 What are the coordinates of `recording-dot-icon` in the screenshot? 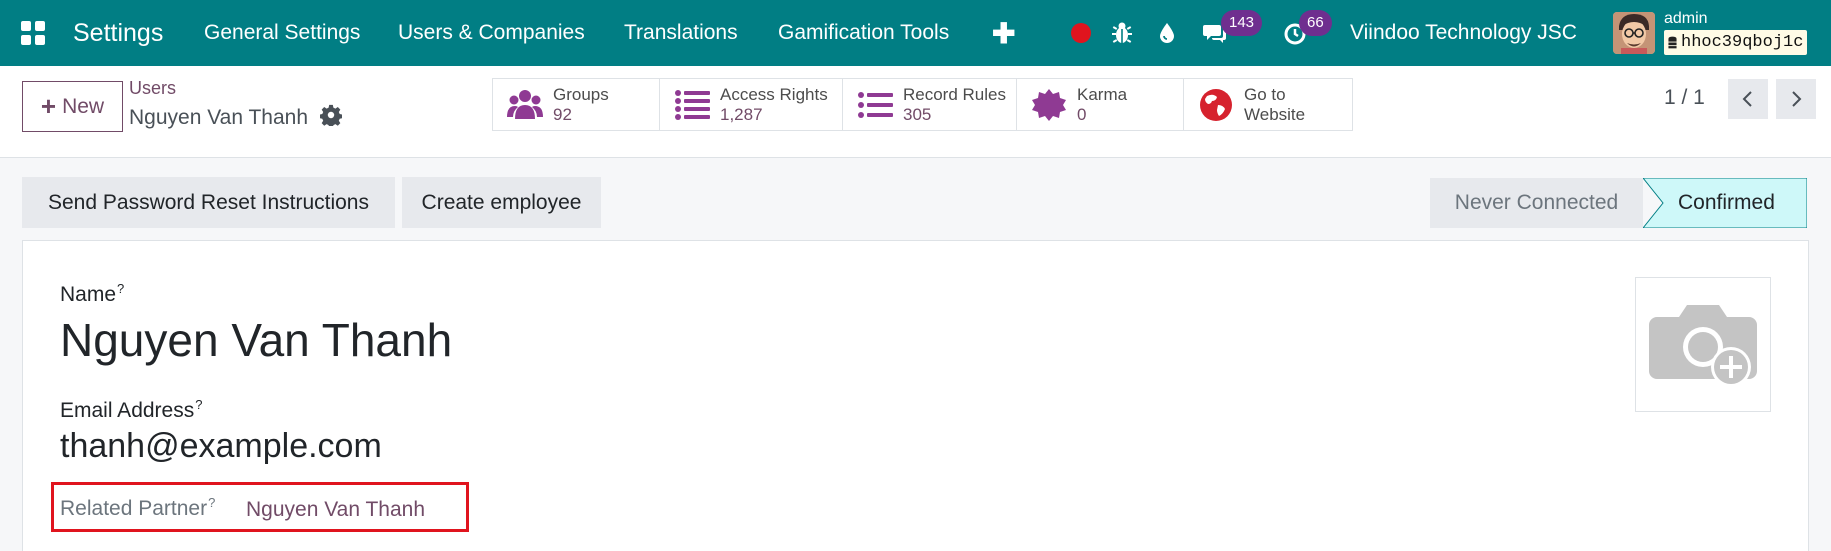 It's located at (1081, 33).